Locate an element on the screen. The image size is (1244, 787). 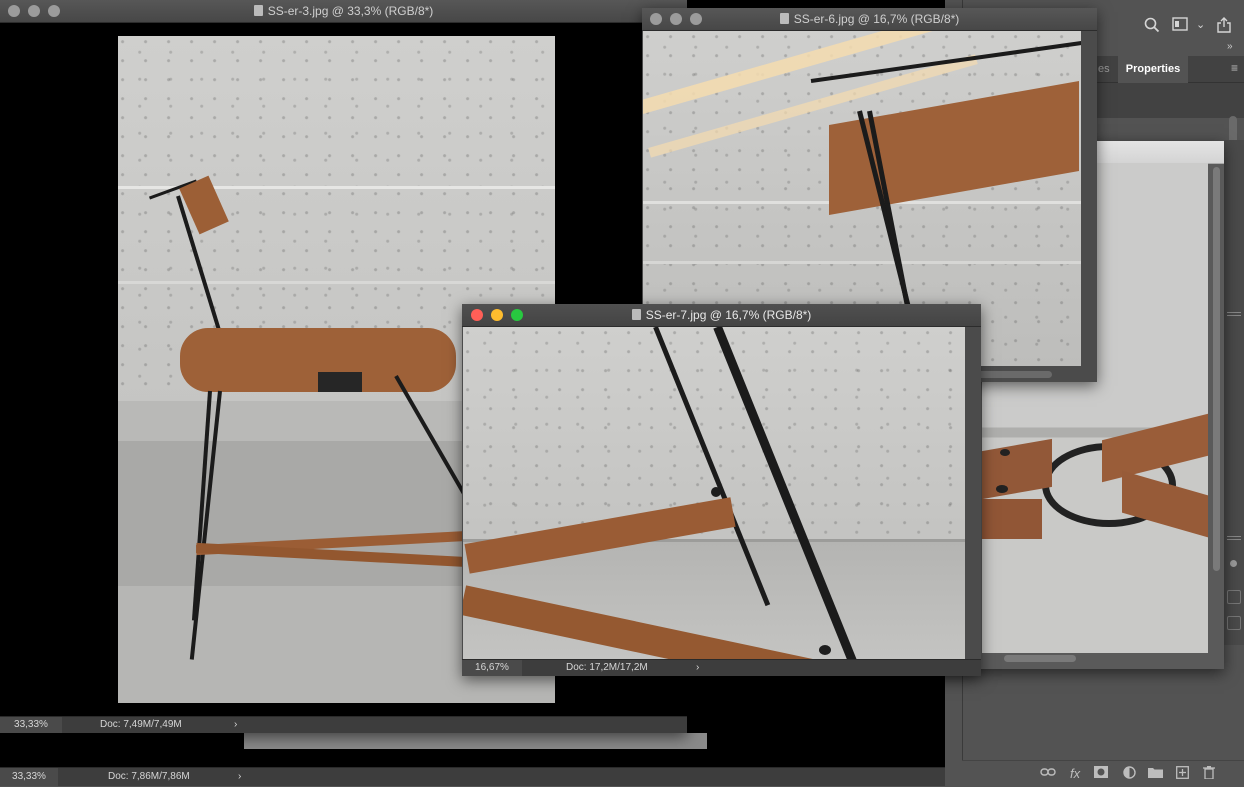
layers-bottom-toolbar: fx is located at coordinates (1103, 773).